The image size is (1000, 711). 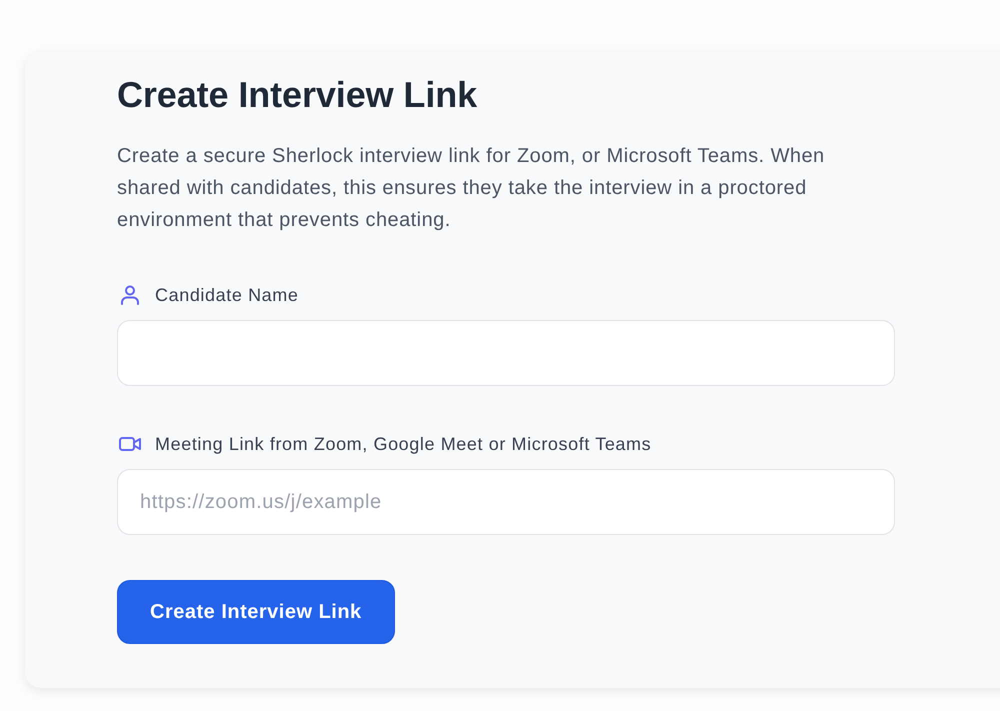 I want to click on field-label: Meeting Link from Zoom, Google Meet or Microsoft Teams, so click(x=403, y=444).